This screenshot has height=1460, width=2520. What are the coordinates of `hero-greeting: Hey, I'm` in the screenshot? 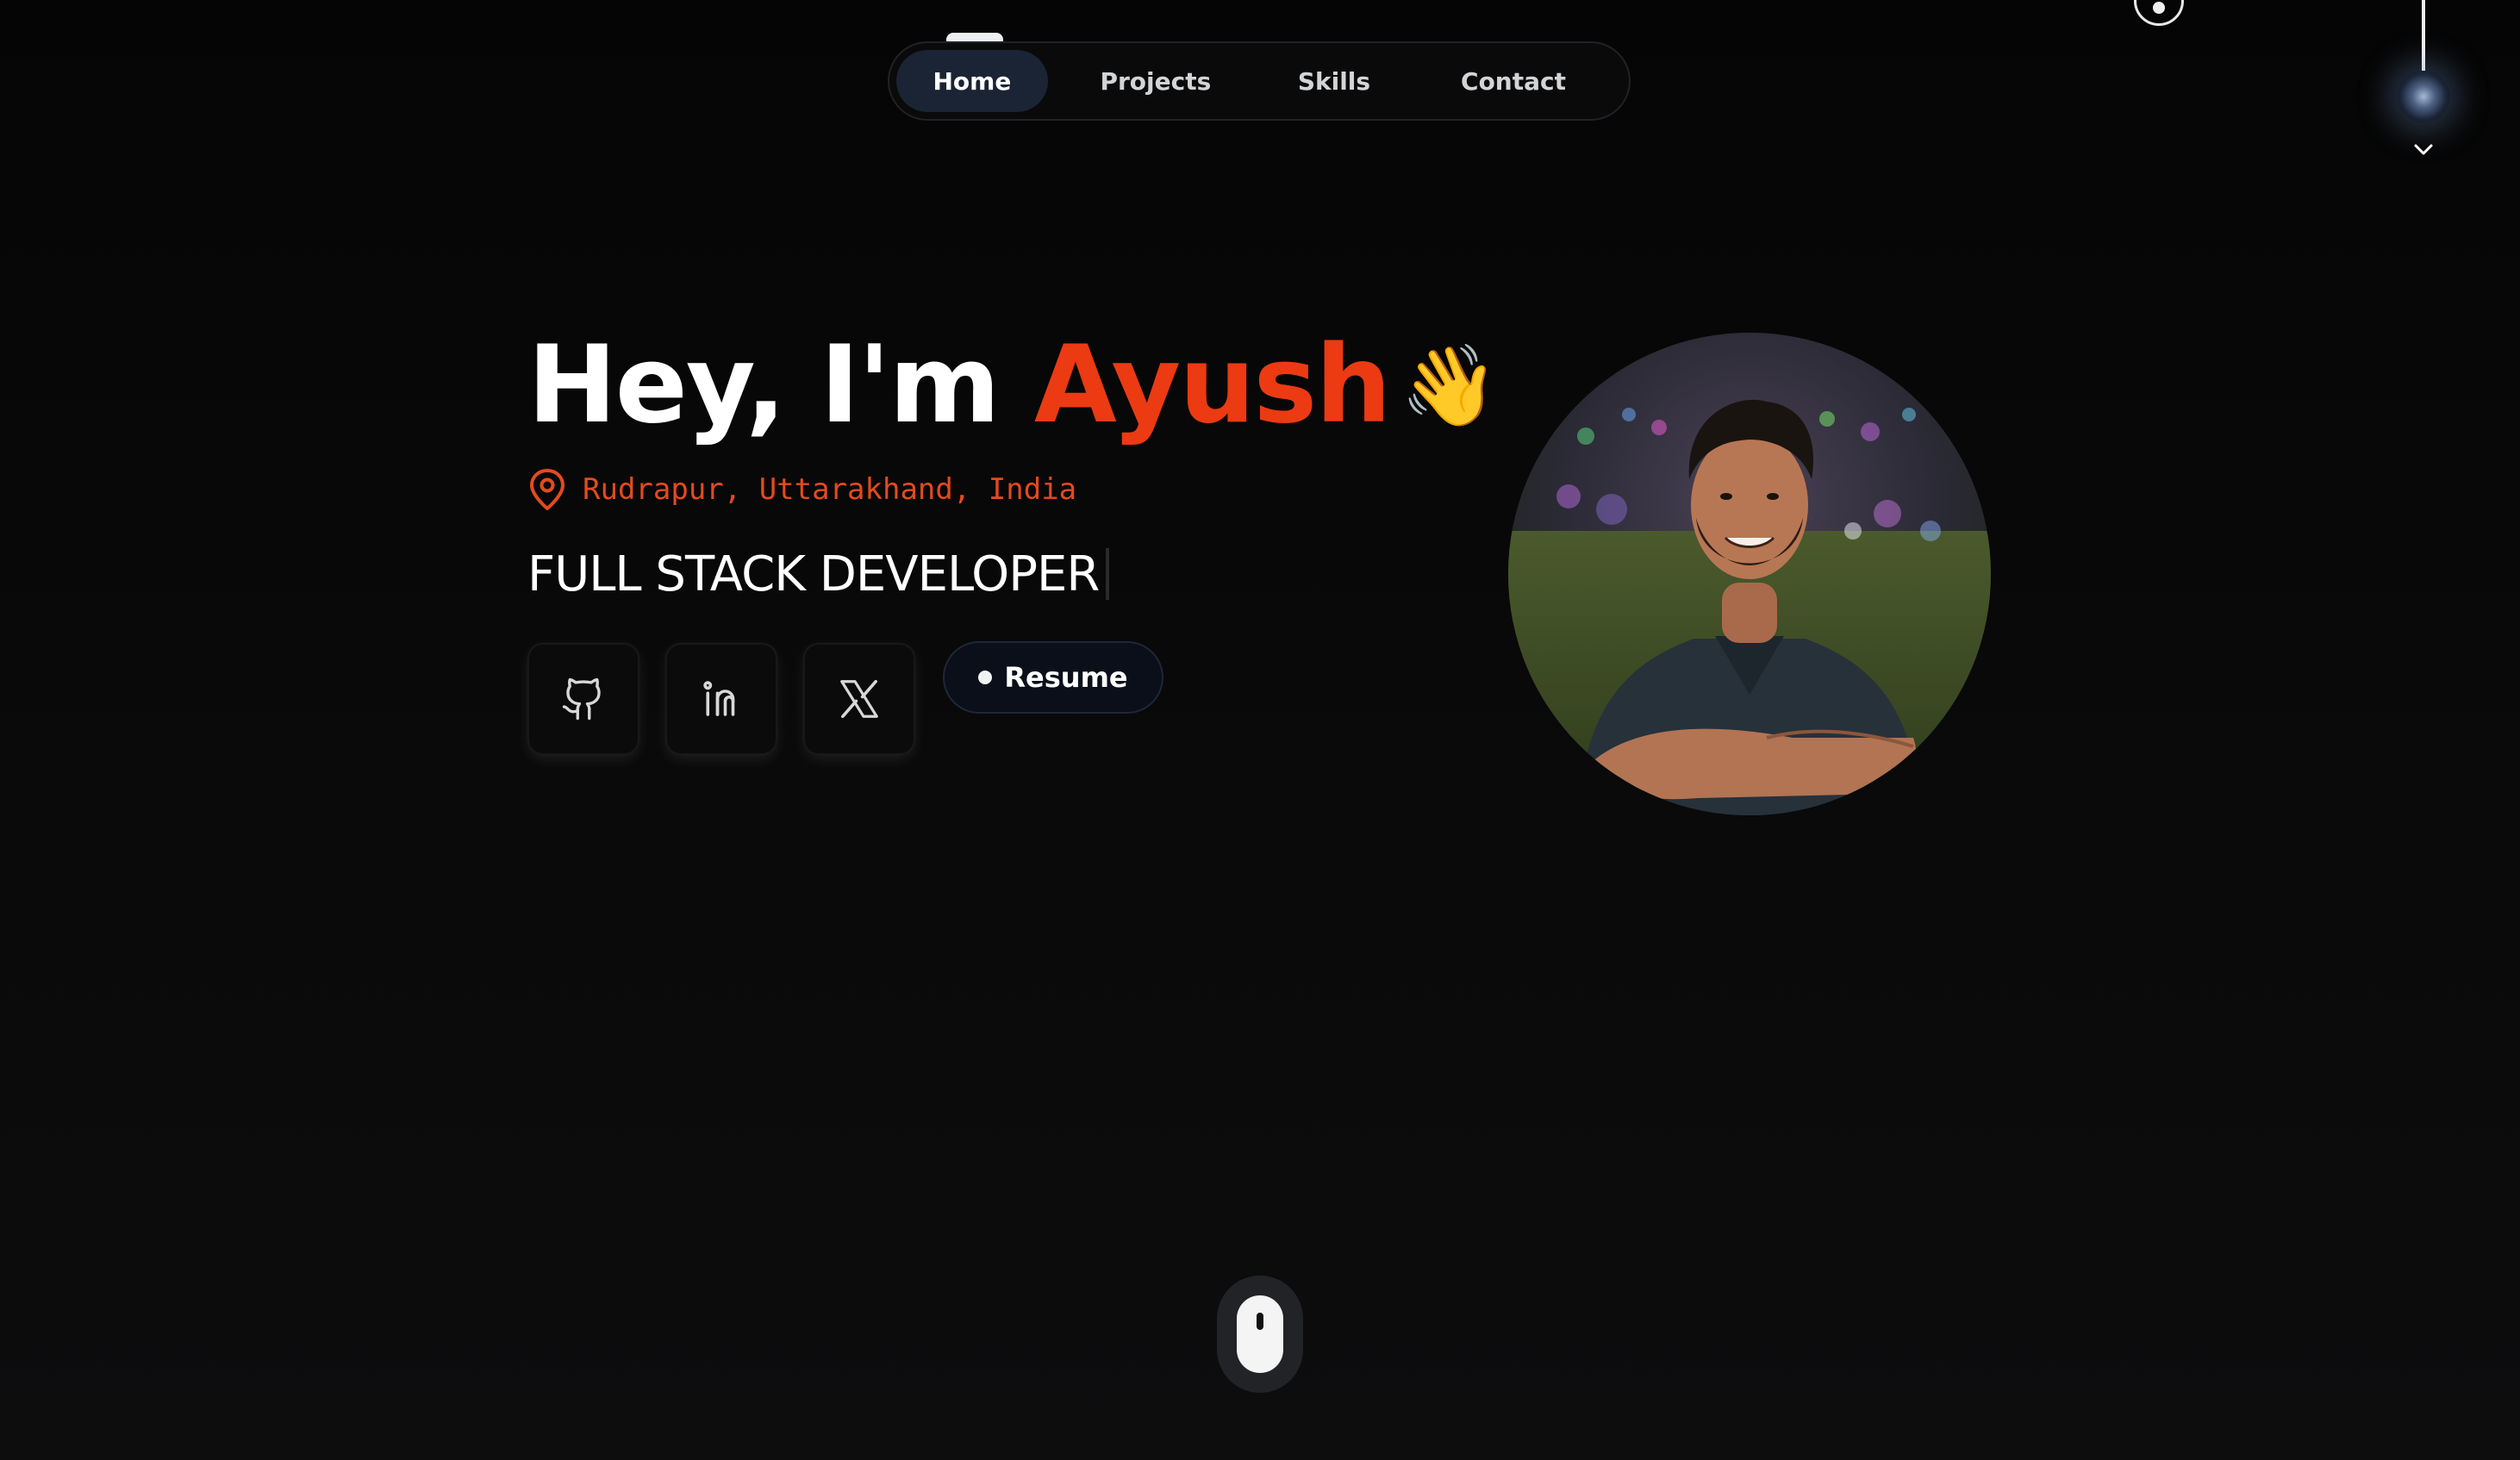 It's located at (764, 385).